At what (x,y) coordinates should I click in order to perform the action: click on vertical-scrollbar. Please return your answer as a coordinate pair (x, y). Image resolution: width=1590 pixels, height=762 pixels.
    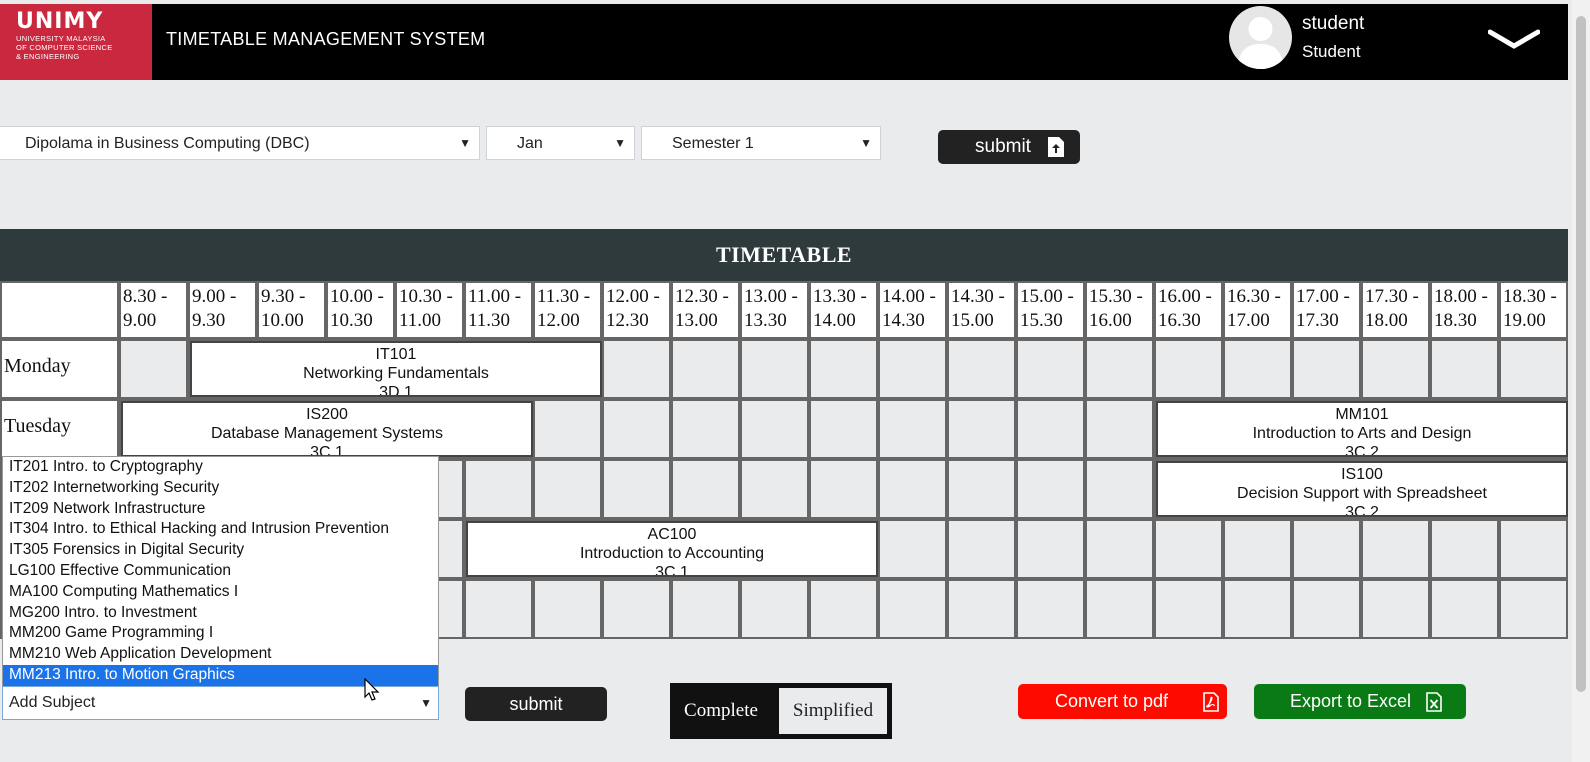
    Looking at the image, I should click on (1581, 381).